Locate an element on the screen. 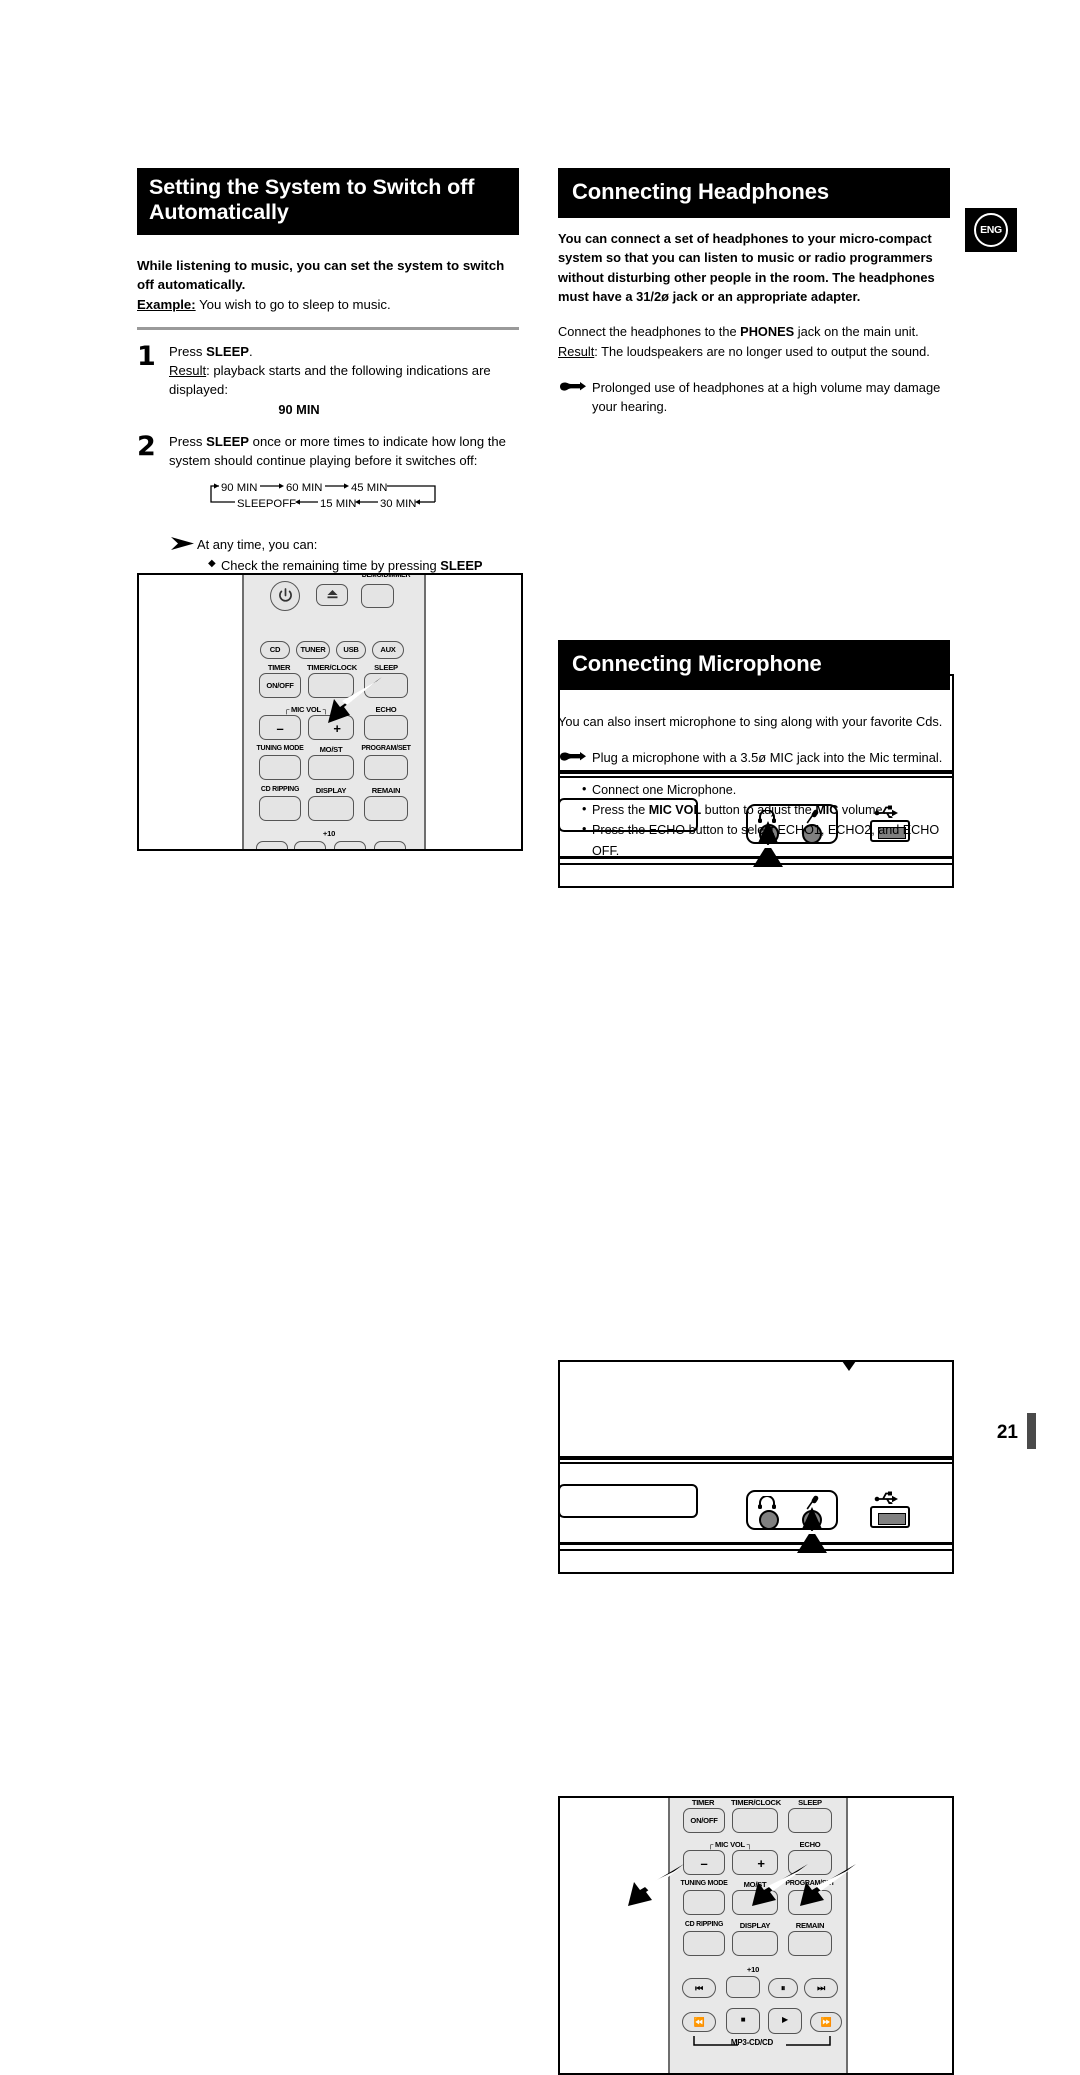  page-edge-bar is located at coordinates (1031, 1431).